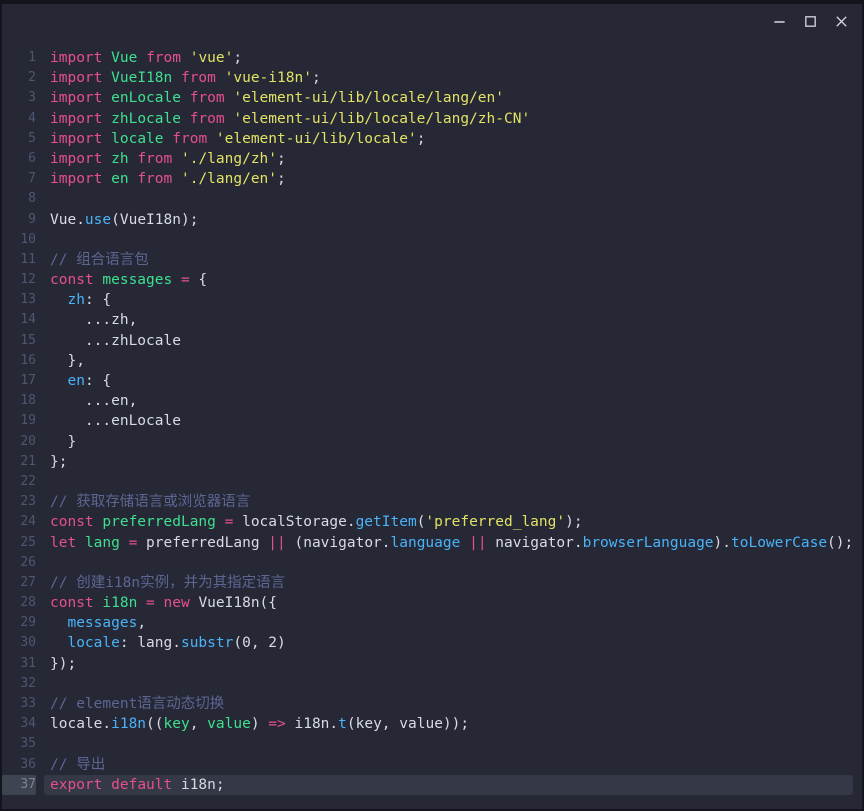 The height and width of the screenshot is (811, 864). What do you see at coordinates (448, 784) in the screenshot?
I see `code-line-text: export default i18n;` at bounding box center [448, 784].